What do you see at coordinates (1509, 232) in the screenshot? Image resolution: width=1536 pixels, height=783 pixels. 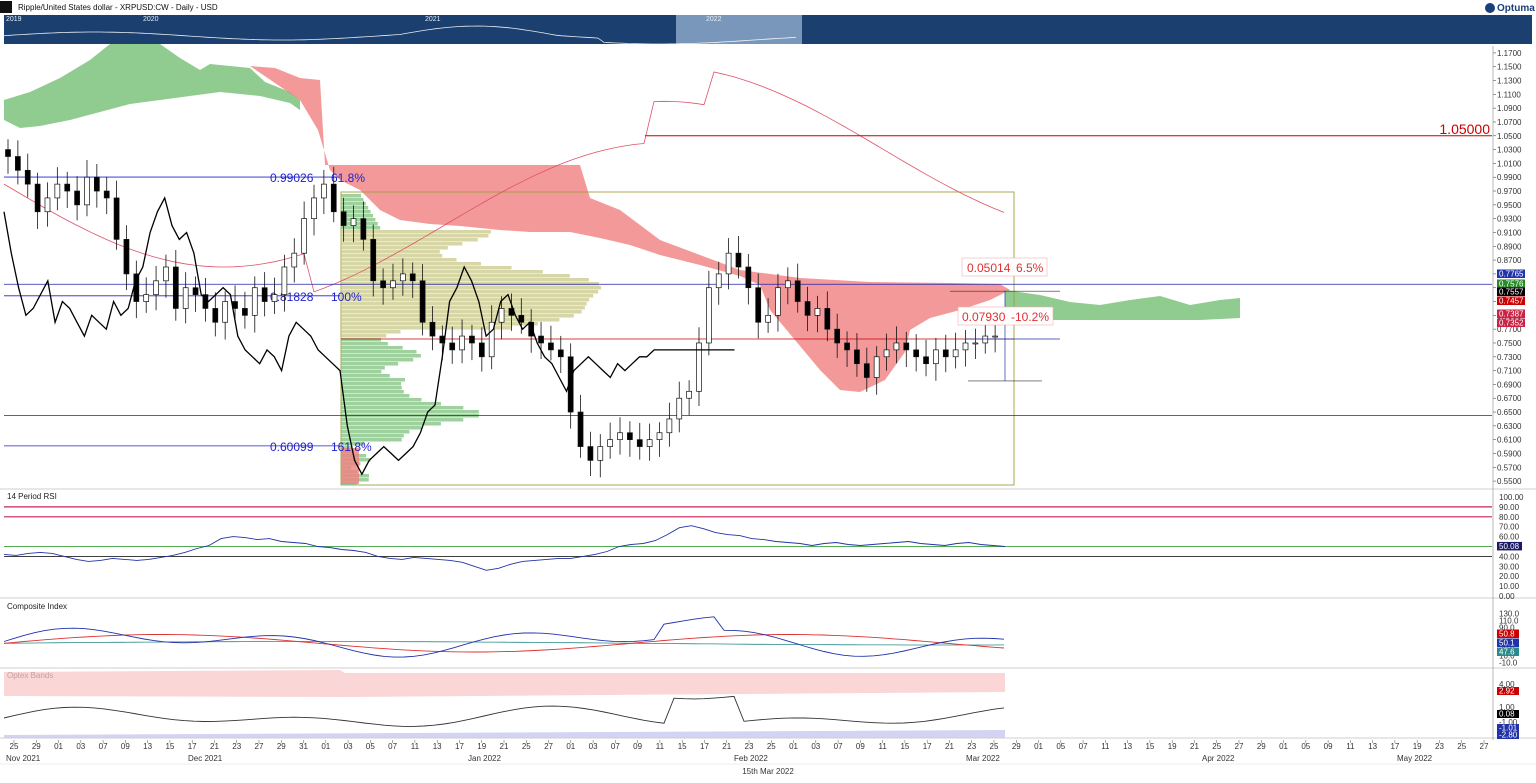 I see `y-tick-label: 0.9100` at bounding box center [1509, 232].